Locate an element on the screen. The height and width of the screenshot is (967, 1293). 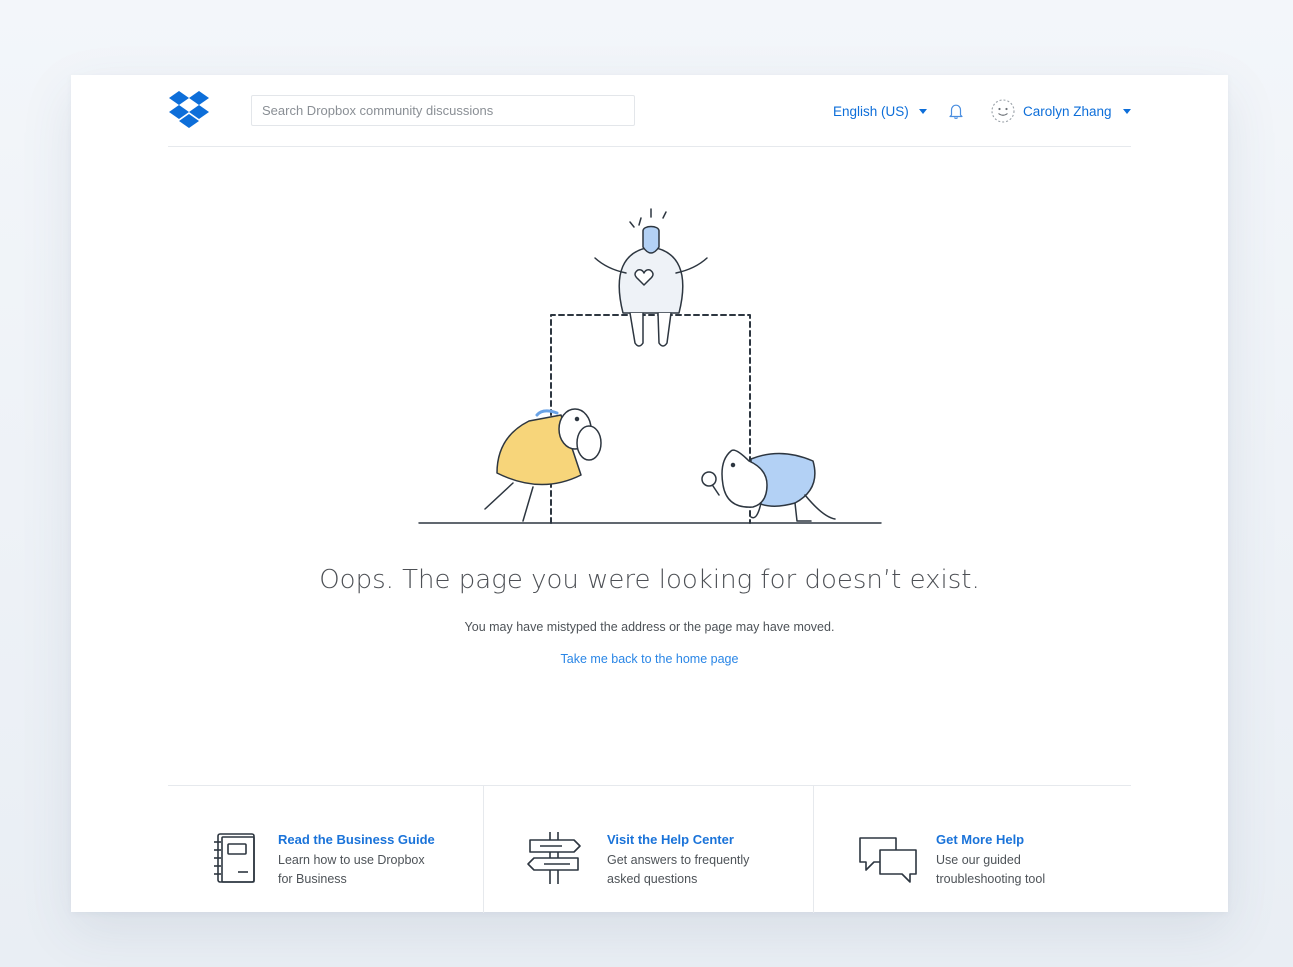
chat-bubbles-icon is located at coordinates (888, 860).